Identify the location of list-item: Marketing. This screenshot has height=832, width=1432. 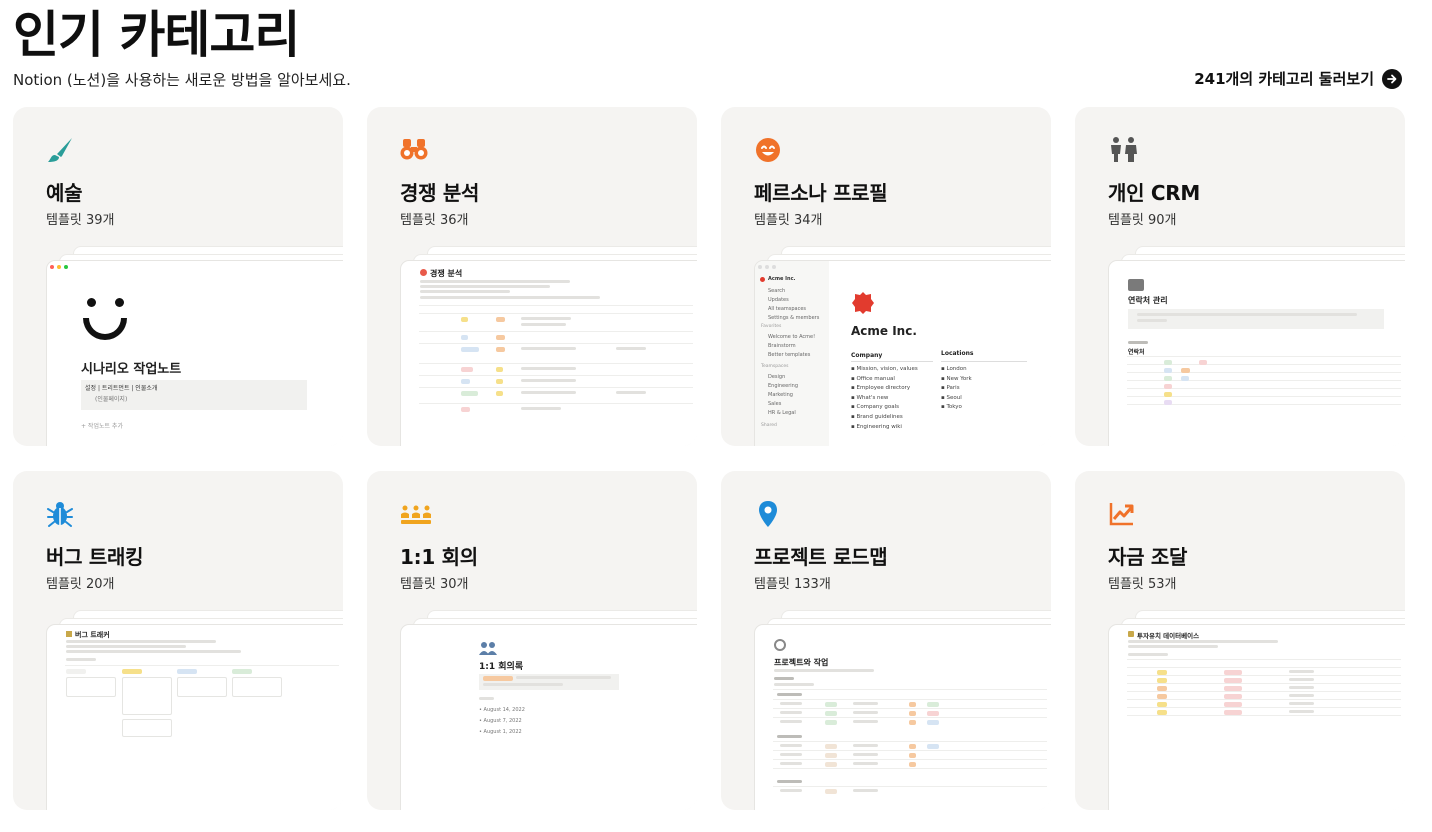
(780, 395).